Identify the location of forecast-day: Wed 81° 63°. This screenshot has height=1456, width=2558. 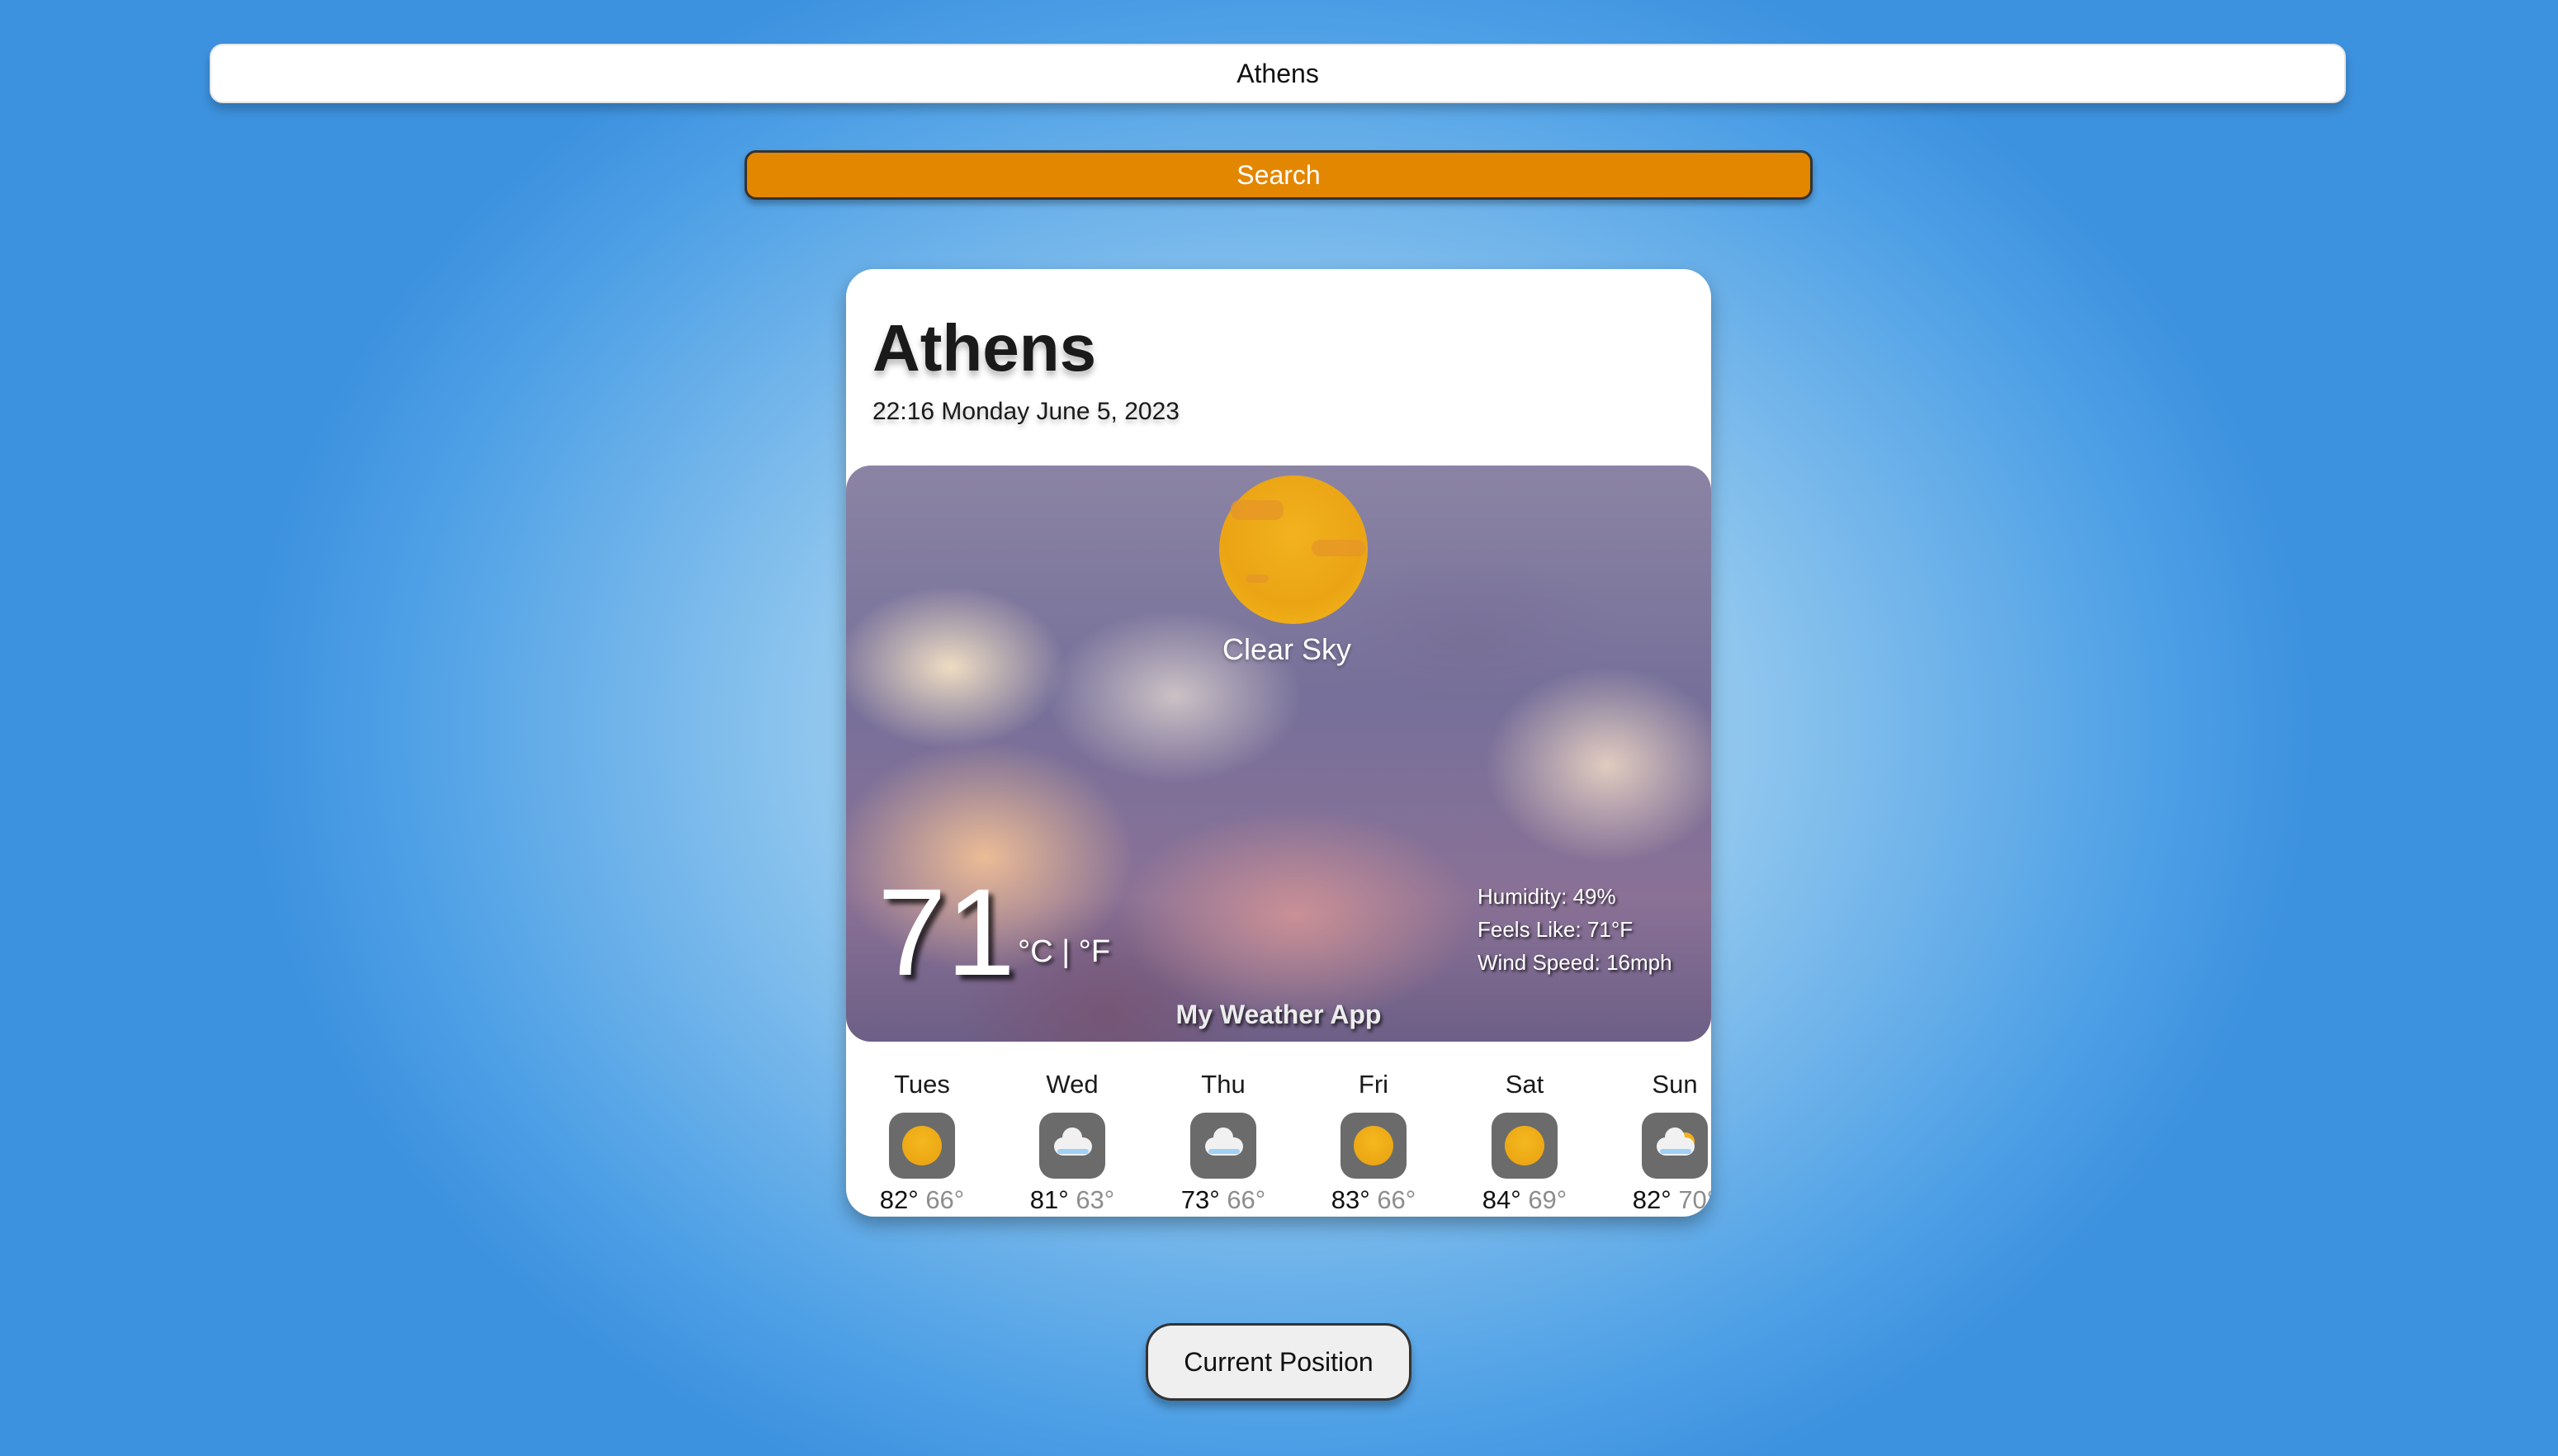
(1072, 1142).